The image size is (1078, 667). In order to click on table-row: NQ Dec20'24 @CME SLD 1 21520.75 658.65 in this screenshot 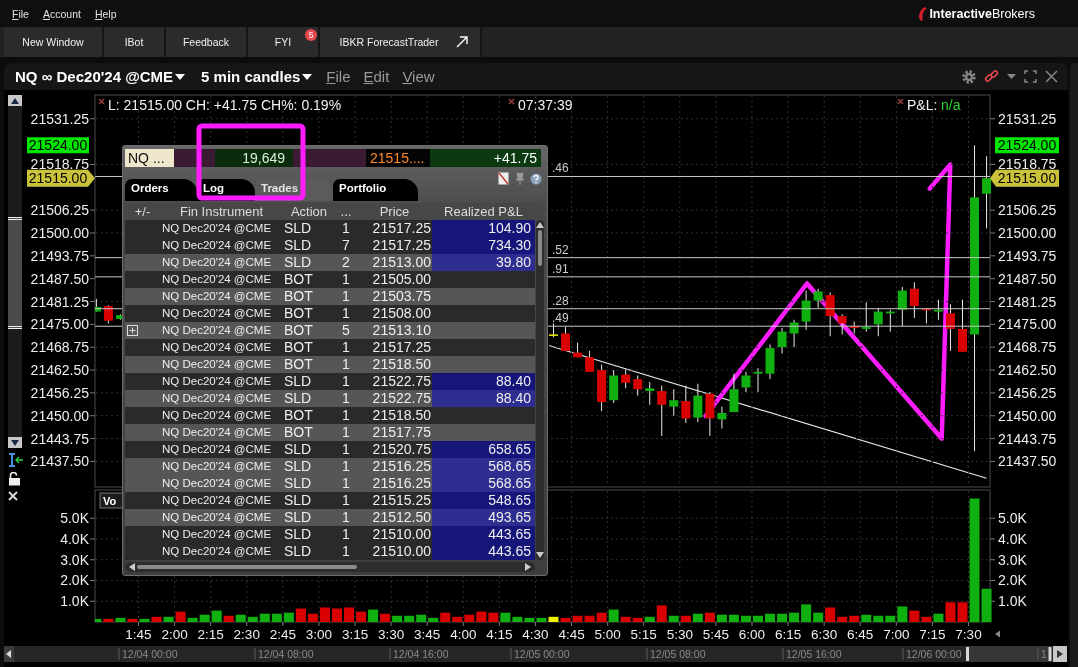, I will do `click(330, 449)`.